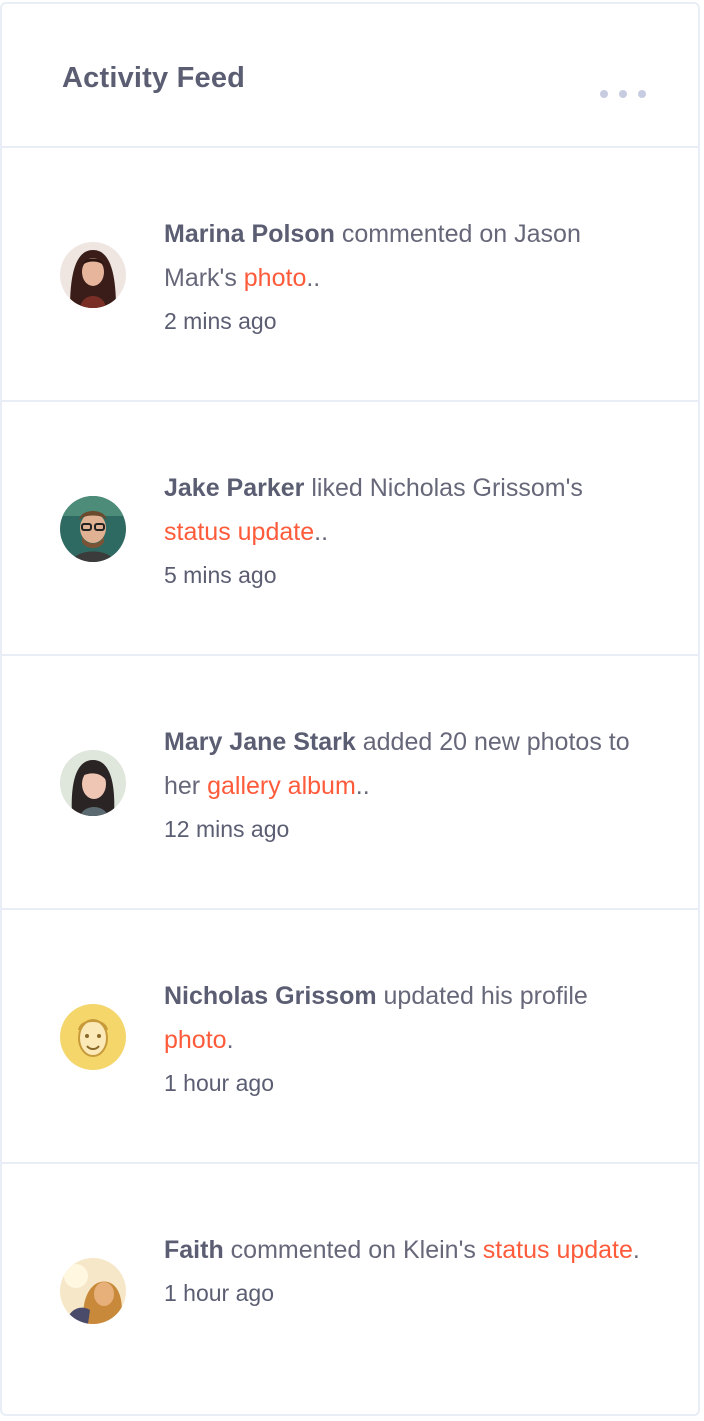 The width and height of the screenshot is (704, 1421). I want to click on more-options-button, so click(623, 94).